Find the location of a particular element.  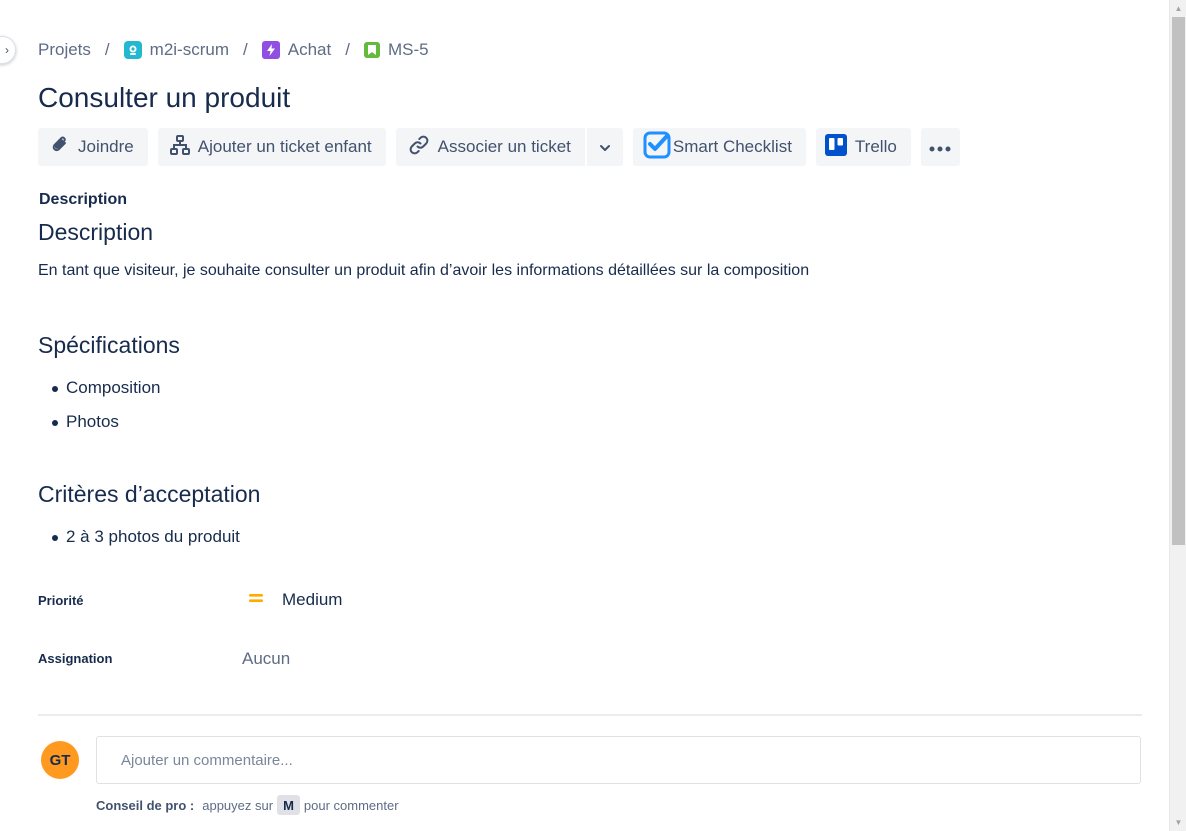

expand-sidebar-button: › is located at coordinates (8, 50).